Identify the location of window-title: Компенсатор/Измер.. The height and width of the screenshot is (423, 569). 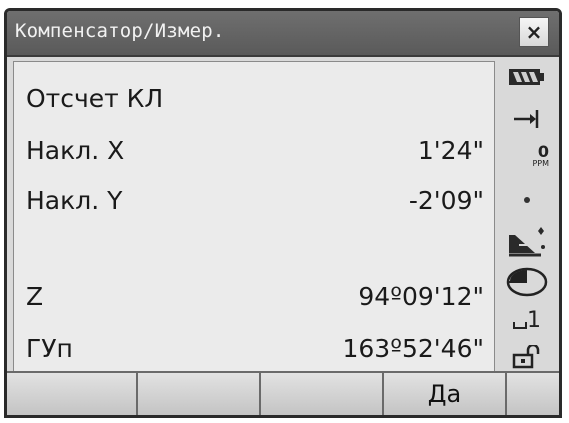
(120, 31).